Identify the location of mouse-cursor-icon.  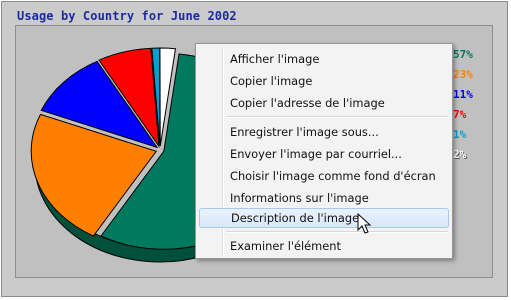
(364, 223).